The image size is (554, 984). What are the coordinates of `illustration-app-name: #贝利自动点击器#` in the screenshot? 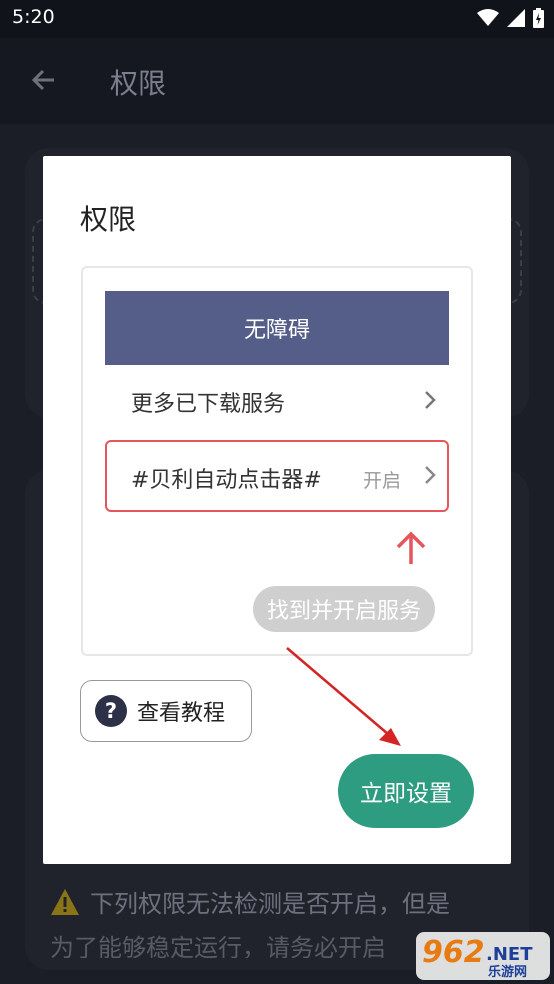 It's located at (226, 480).